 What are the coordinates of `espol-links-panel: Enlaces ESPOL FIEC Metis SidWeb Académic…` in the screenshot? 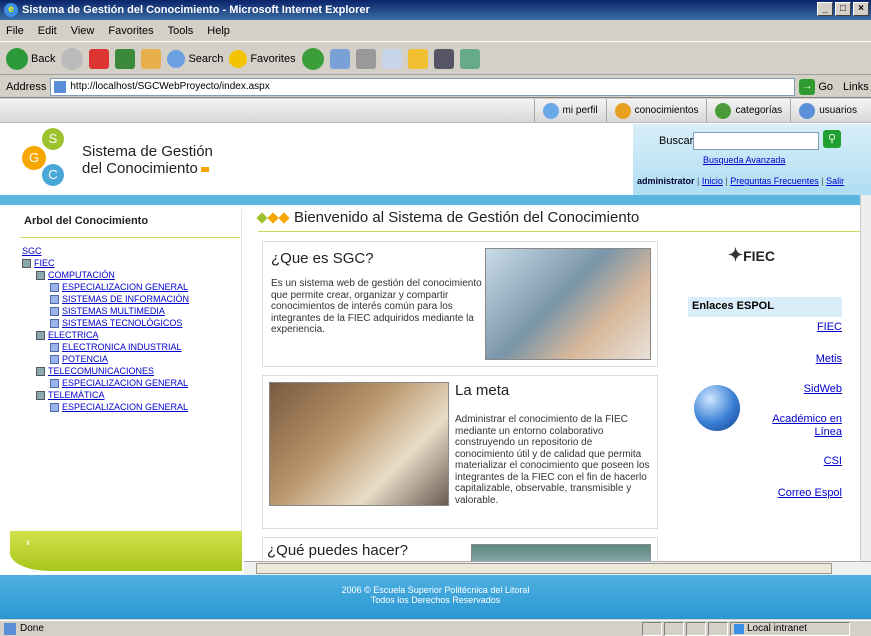 It's located at (765, 407).